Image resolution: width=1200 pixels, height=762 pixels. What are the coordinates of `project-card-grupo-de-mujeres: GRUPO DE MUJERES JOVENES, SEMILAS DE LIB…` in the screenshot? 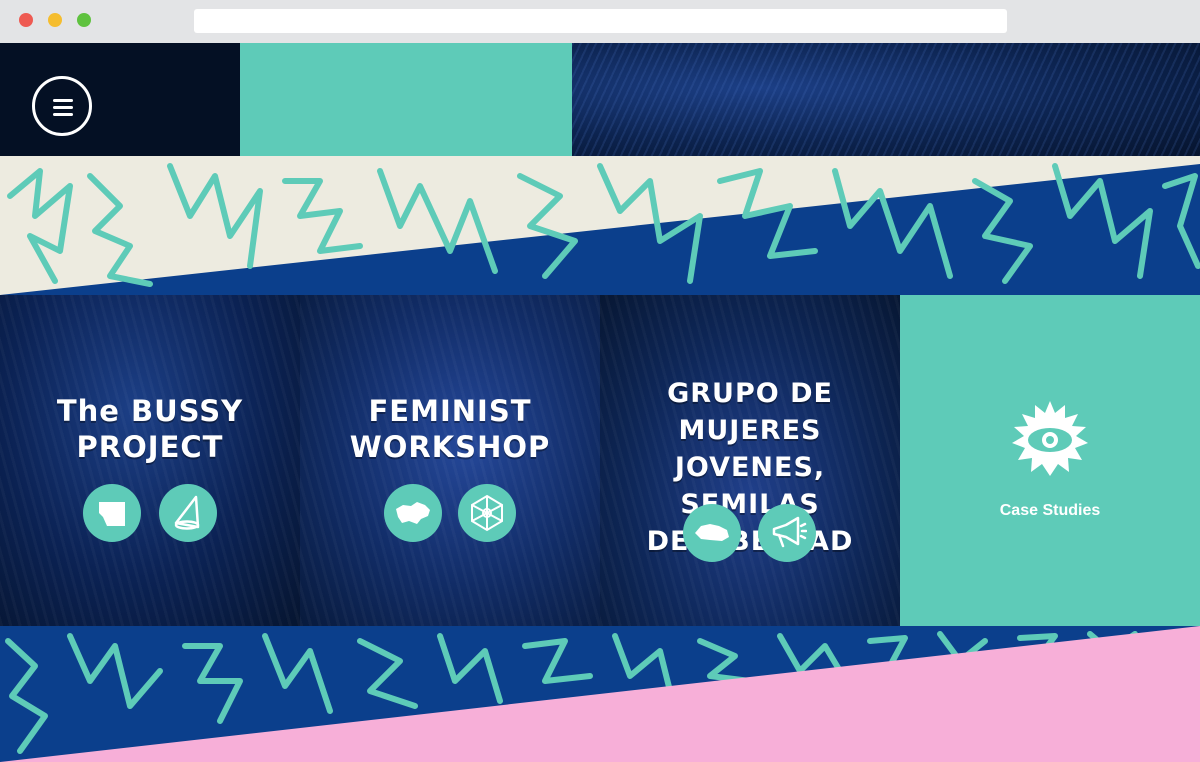 It's located at (750, 460).